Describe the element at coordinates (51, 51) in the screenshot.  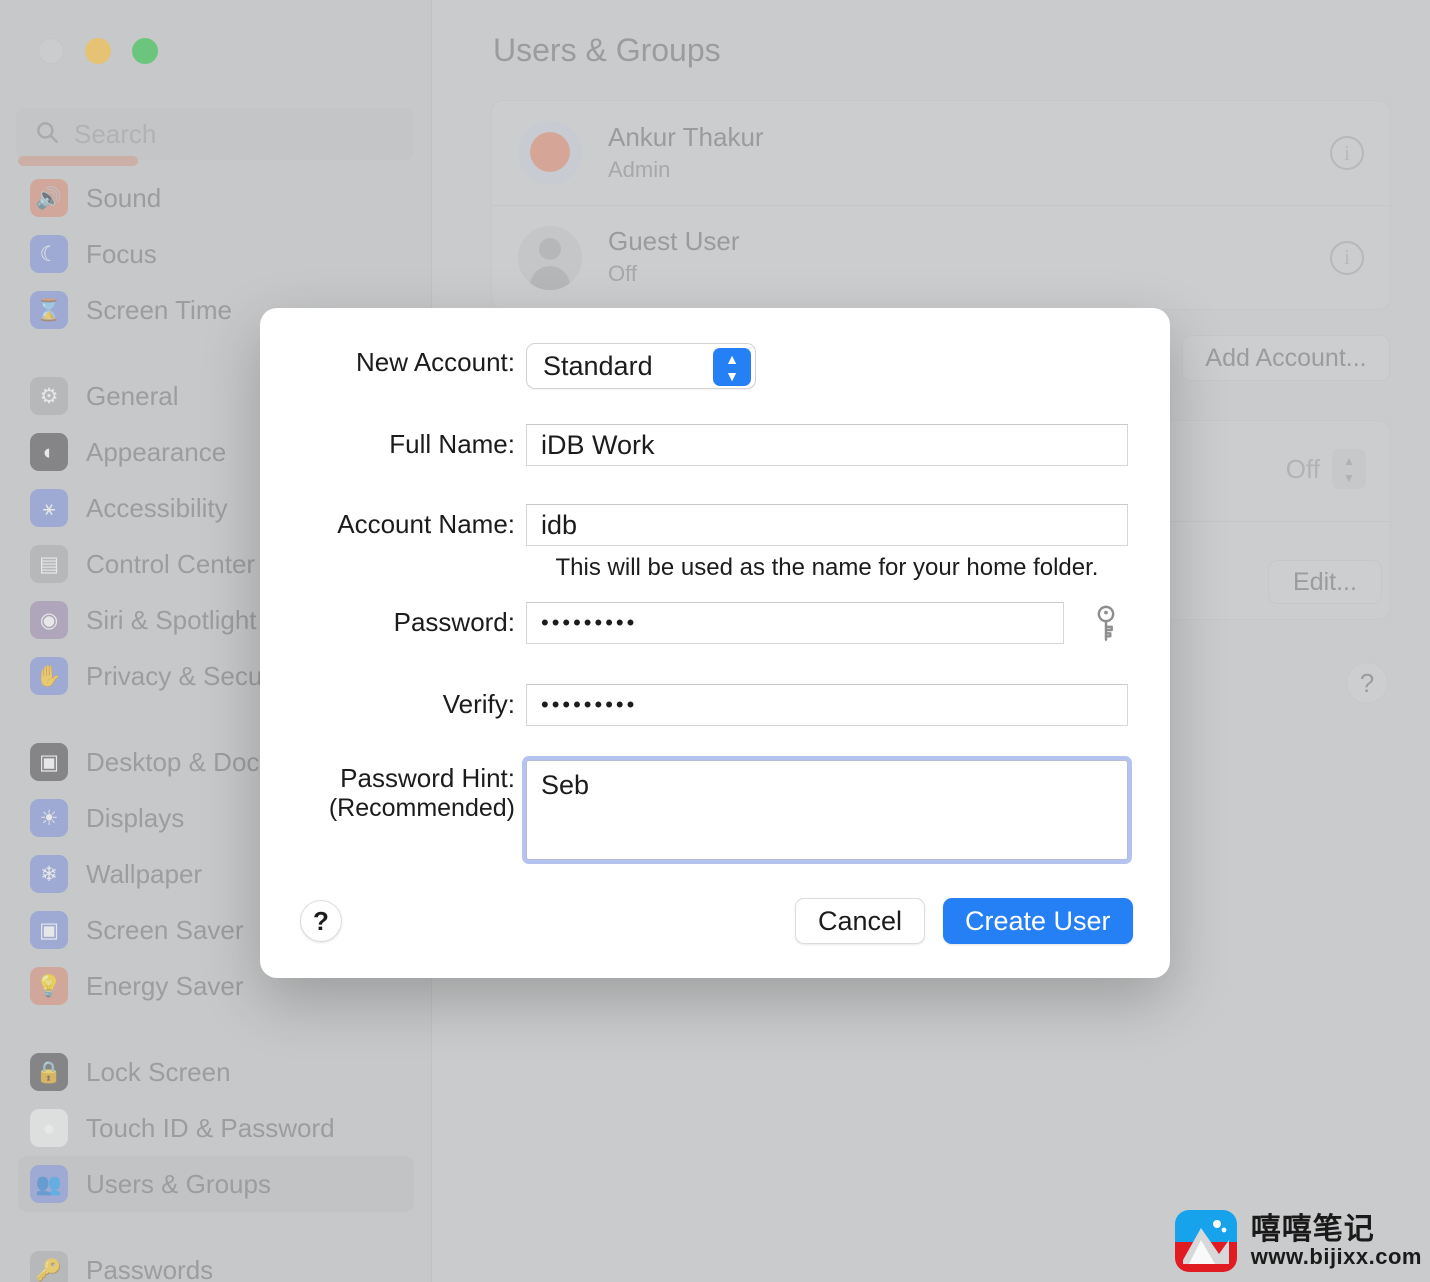
I see `close-window-button` at that location.